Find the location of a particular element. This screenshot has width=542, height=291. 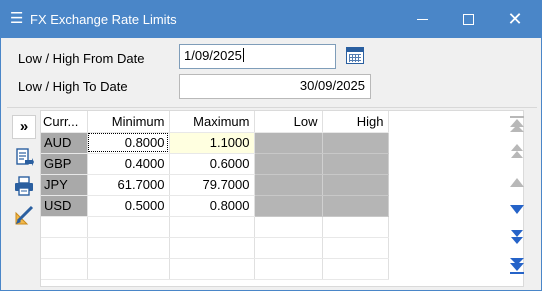

first-record-icon is located at coordinates (517, 124).